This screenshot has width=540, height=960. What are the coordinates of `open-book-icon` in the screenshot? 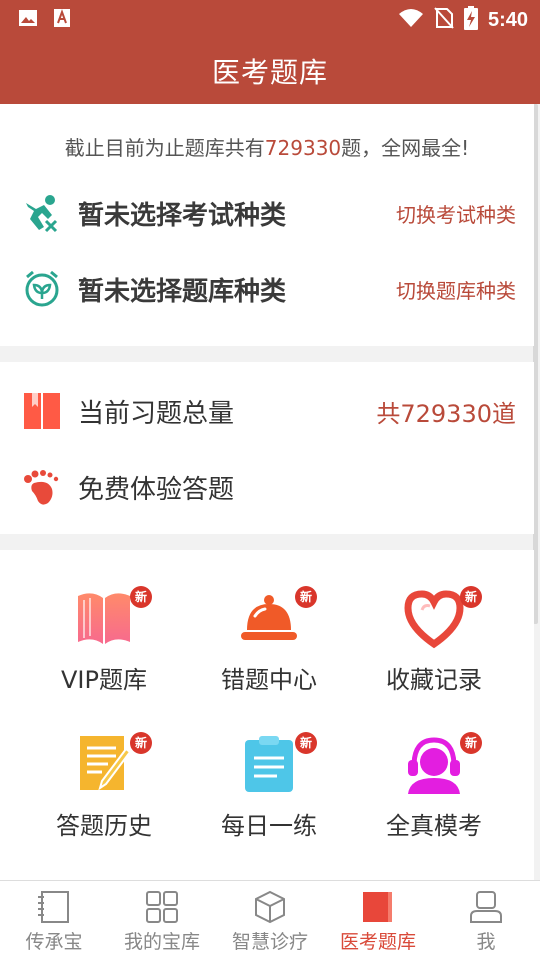 It's located at (42, 411).